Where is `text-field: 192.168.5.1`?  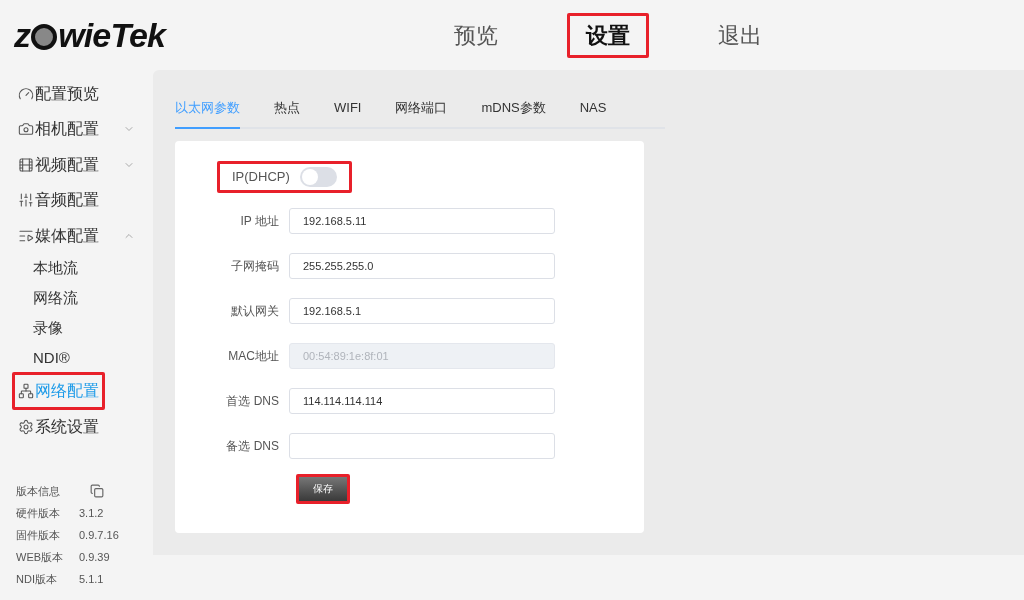 text-field: 192.168.5.1 is located at coordinates (422, 310).